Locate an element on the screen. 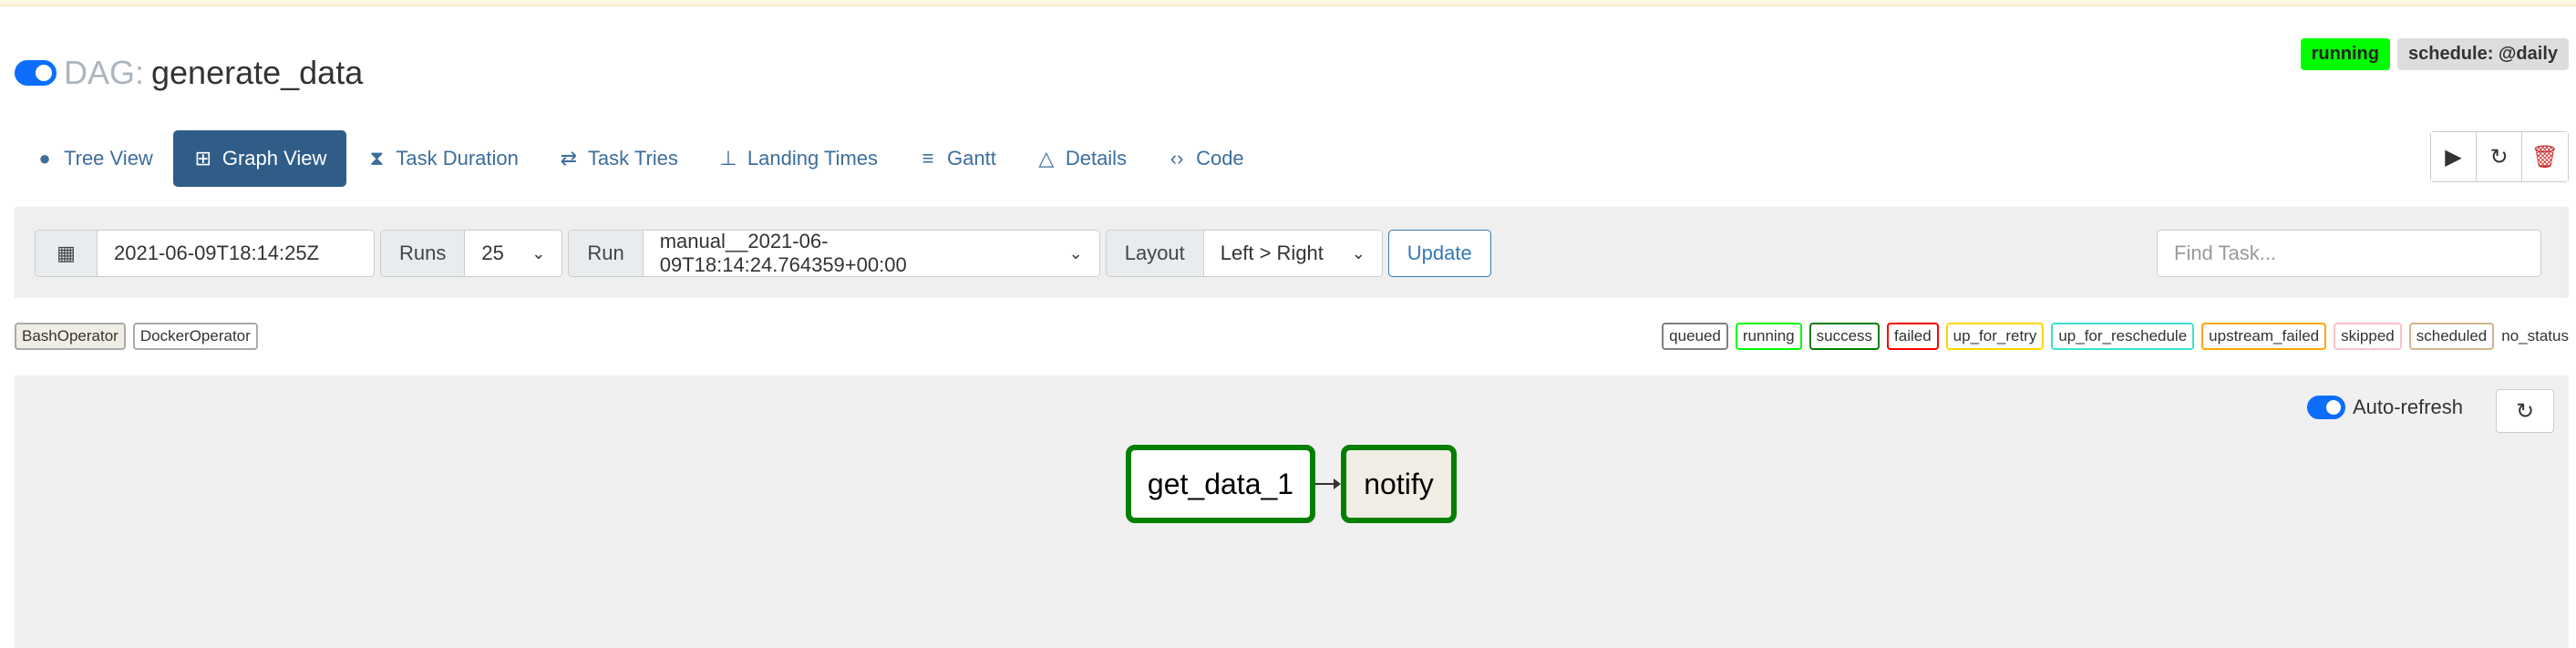 The image size is (2576, 648). tab-task-duration: ⧗ Task Duration is located at coordinates (442, 158).